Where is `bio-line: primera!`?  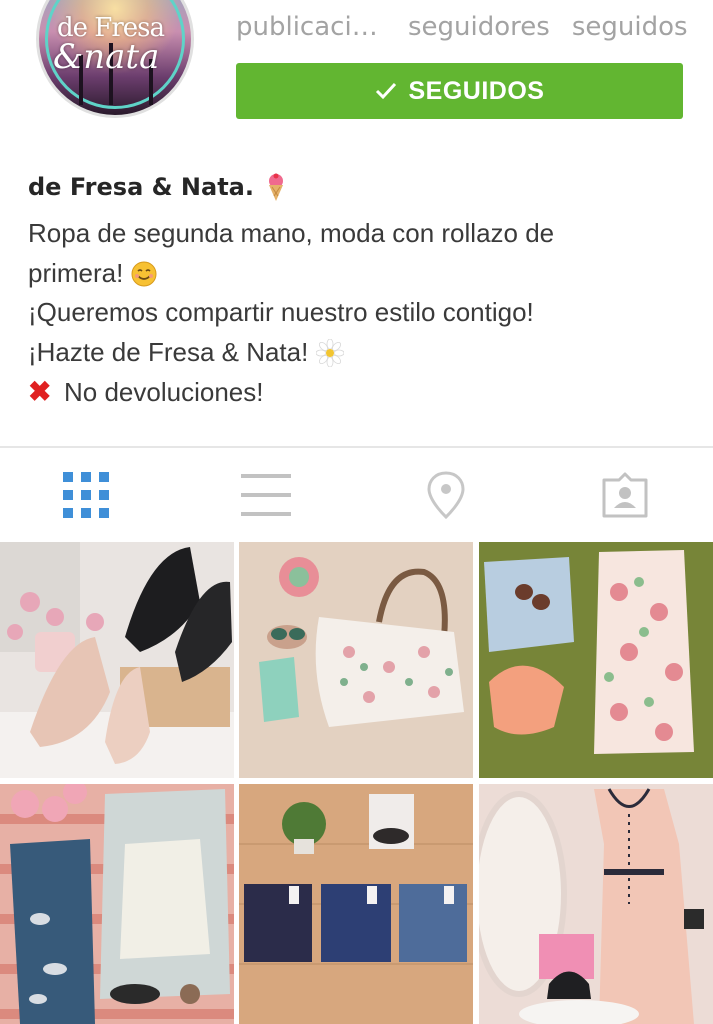
bio-line: primera! is located at coordinates (358, 274).